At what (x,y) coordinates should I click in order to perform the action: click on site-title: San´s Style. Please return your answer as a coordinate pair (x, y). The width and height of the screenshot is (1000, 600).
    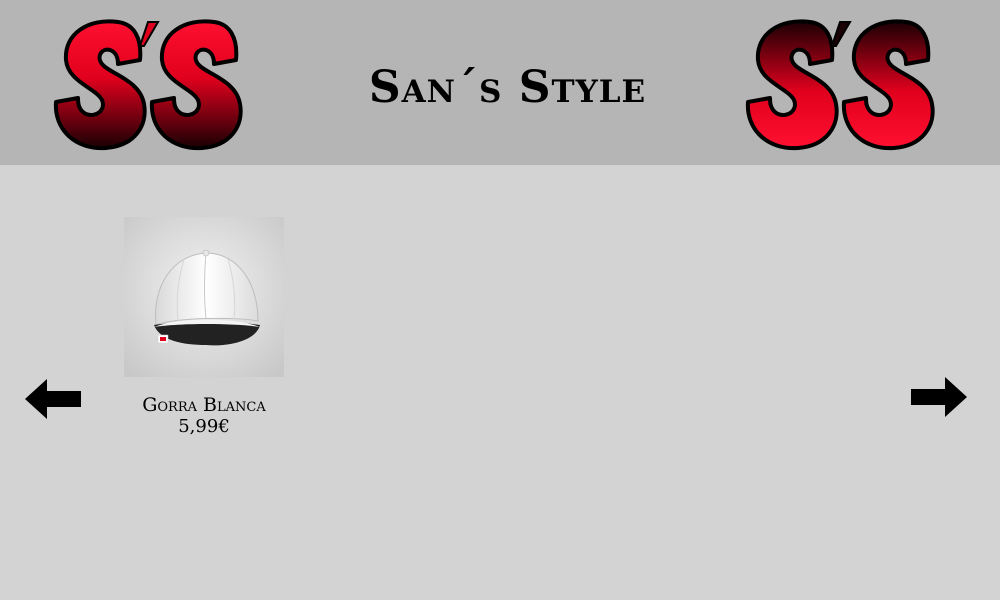
    Looking at the image, I should click on (507, 87).